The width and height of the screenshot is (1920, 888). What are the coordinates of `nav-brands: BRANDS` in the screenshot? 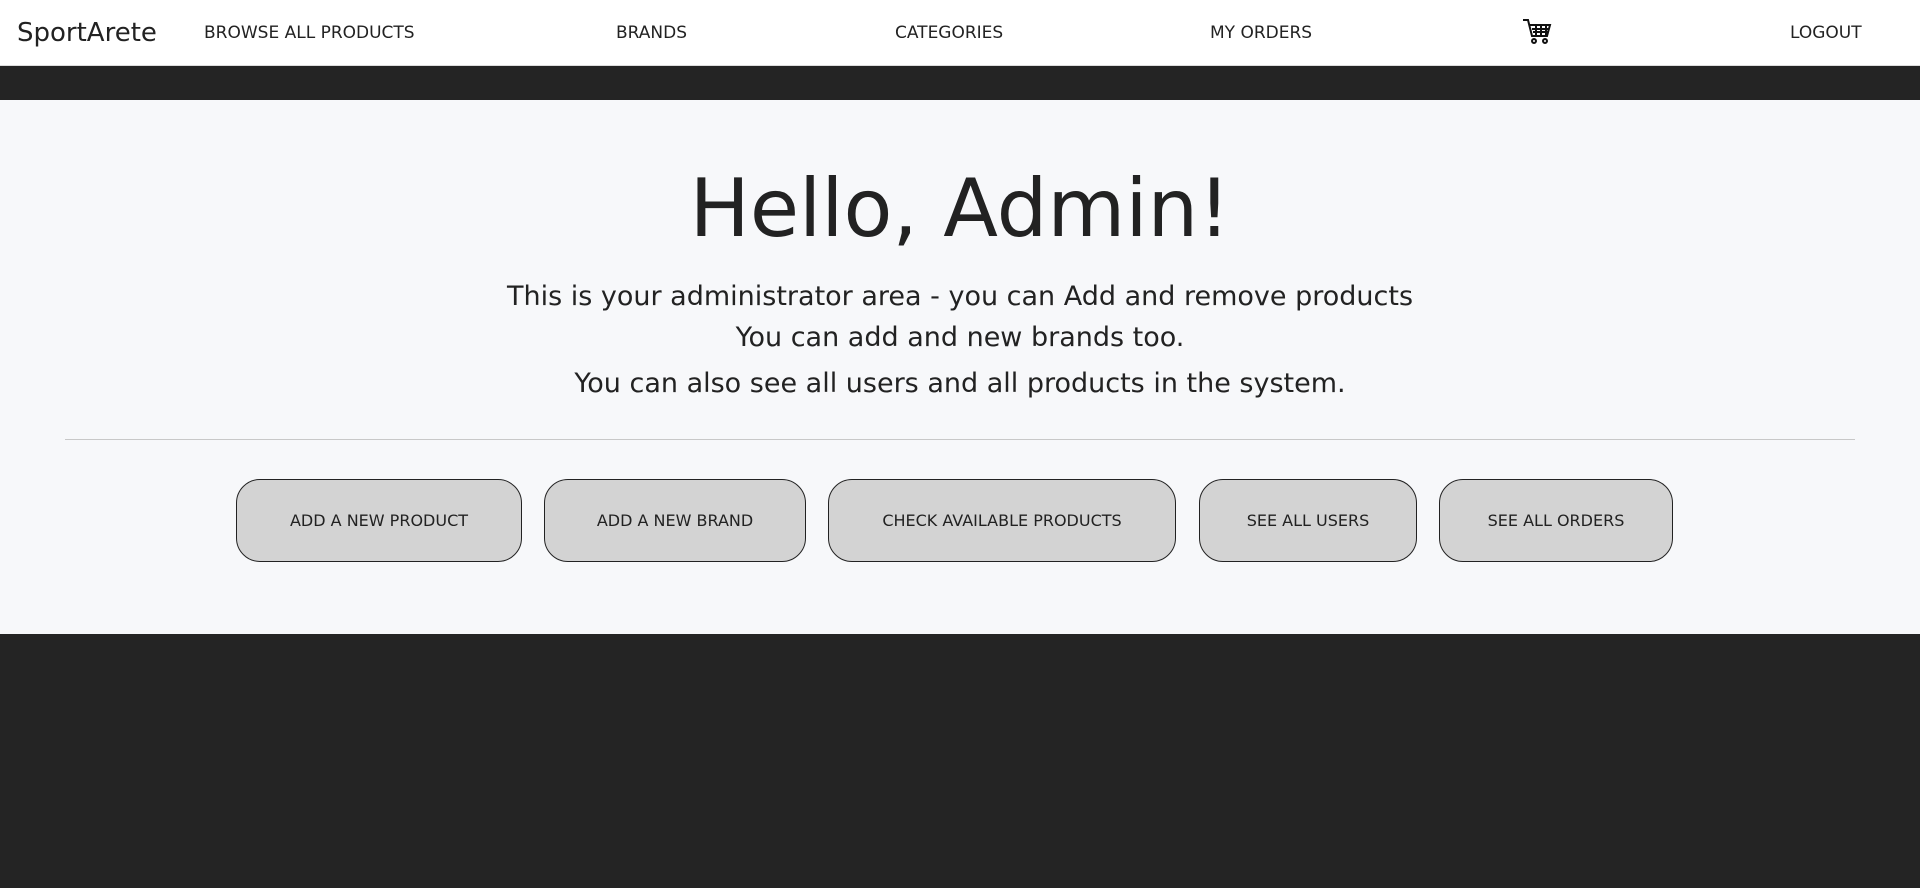 It's located at (651, 33).